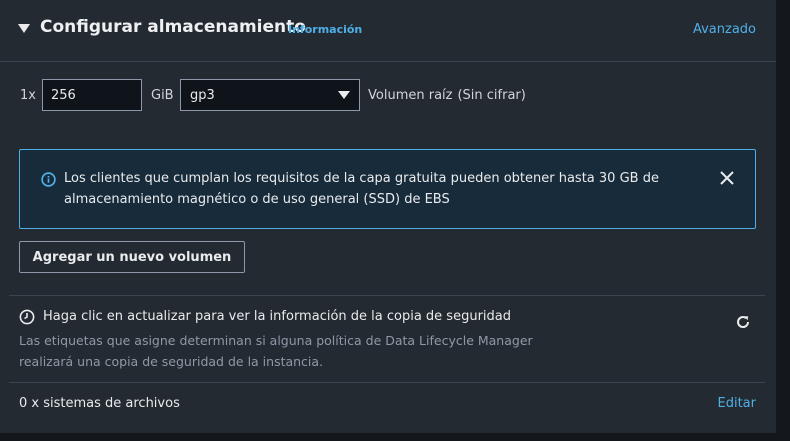 The height and width of the screenshot is (441, 790). Describe the element at coordinates (99, 403) in the screenshot. I see `filesystems-label: 0 x sistemas de archivos` at that location.